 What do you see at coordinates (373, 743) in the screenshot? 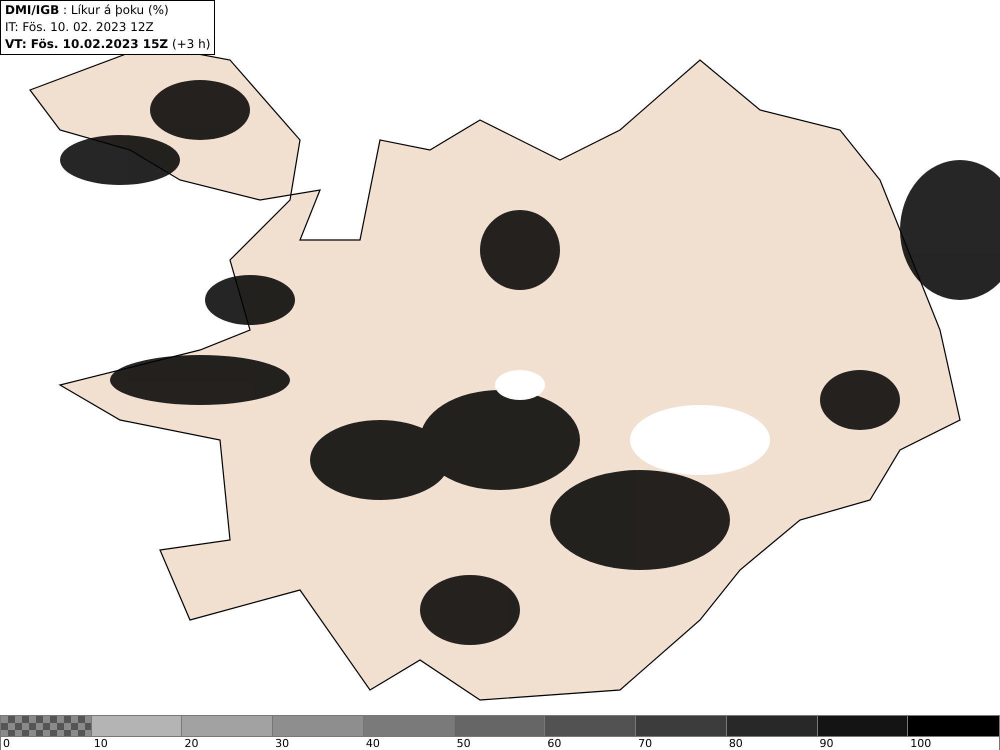
I see `legend-label: 40` at bounding box center [373, 743].